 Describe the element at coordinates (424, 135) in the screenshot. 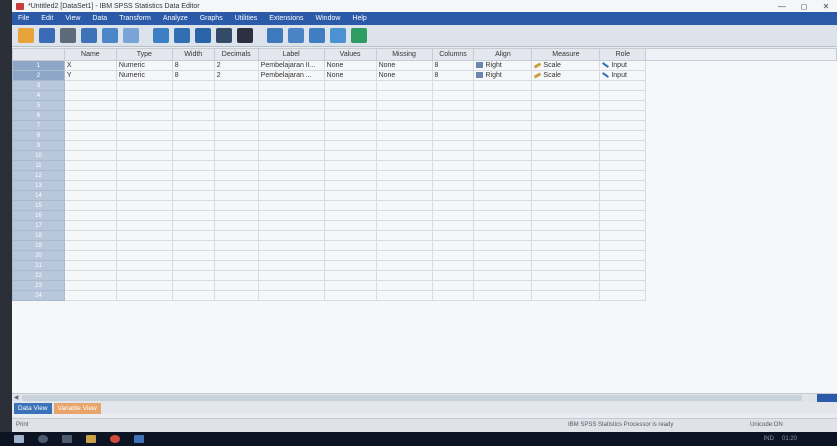

I see `table-row: 8` at that location.